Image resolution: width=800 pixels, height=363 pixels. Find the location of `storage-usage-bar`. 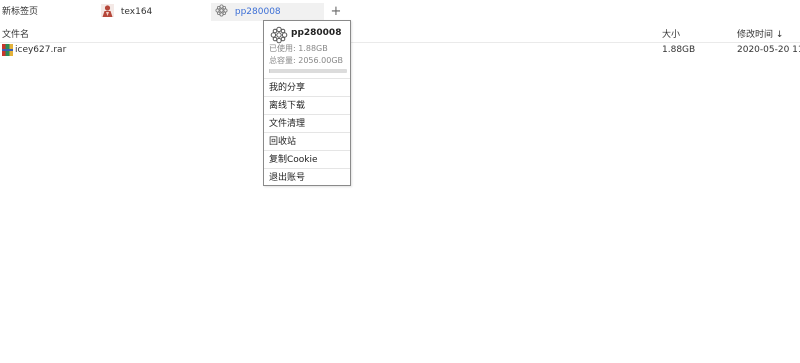

storage-usage-bar is located at coordinates (308, 71).